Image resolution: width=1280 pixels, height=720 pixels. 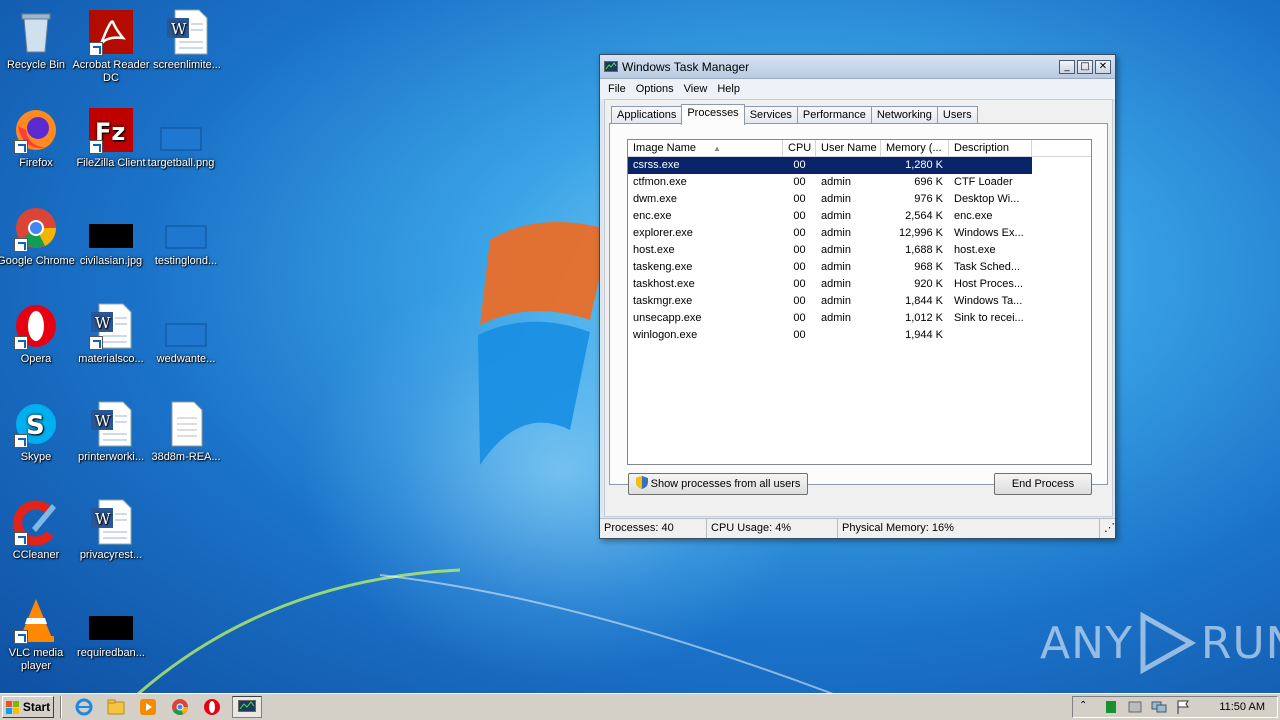 What do you see at coordinates (920, 233) in the screenshot?
I see `process-memory: 12,996 K` at bounding box center [920, 233].